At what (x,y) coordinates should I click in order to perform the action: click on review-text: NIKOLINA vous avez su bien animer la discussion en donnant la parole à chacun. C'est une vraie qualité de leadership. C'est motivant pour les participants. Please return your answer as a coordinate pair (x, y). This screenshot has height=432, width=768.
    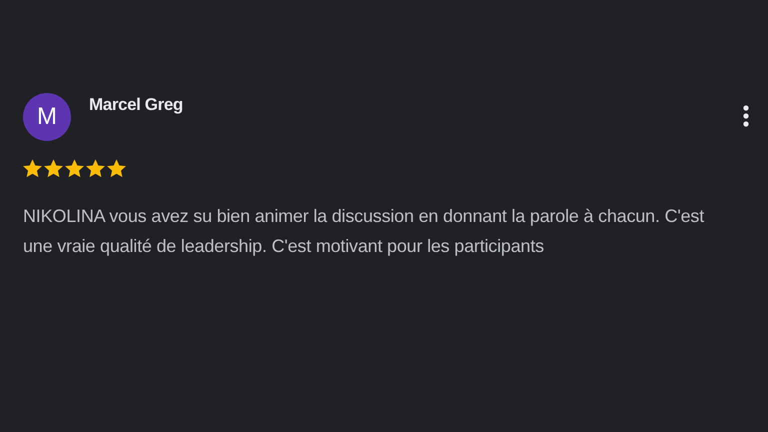
    Looking at the image, I should click on (364, 231).